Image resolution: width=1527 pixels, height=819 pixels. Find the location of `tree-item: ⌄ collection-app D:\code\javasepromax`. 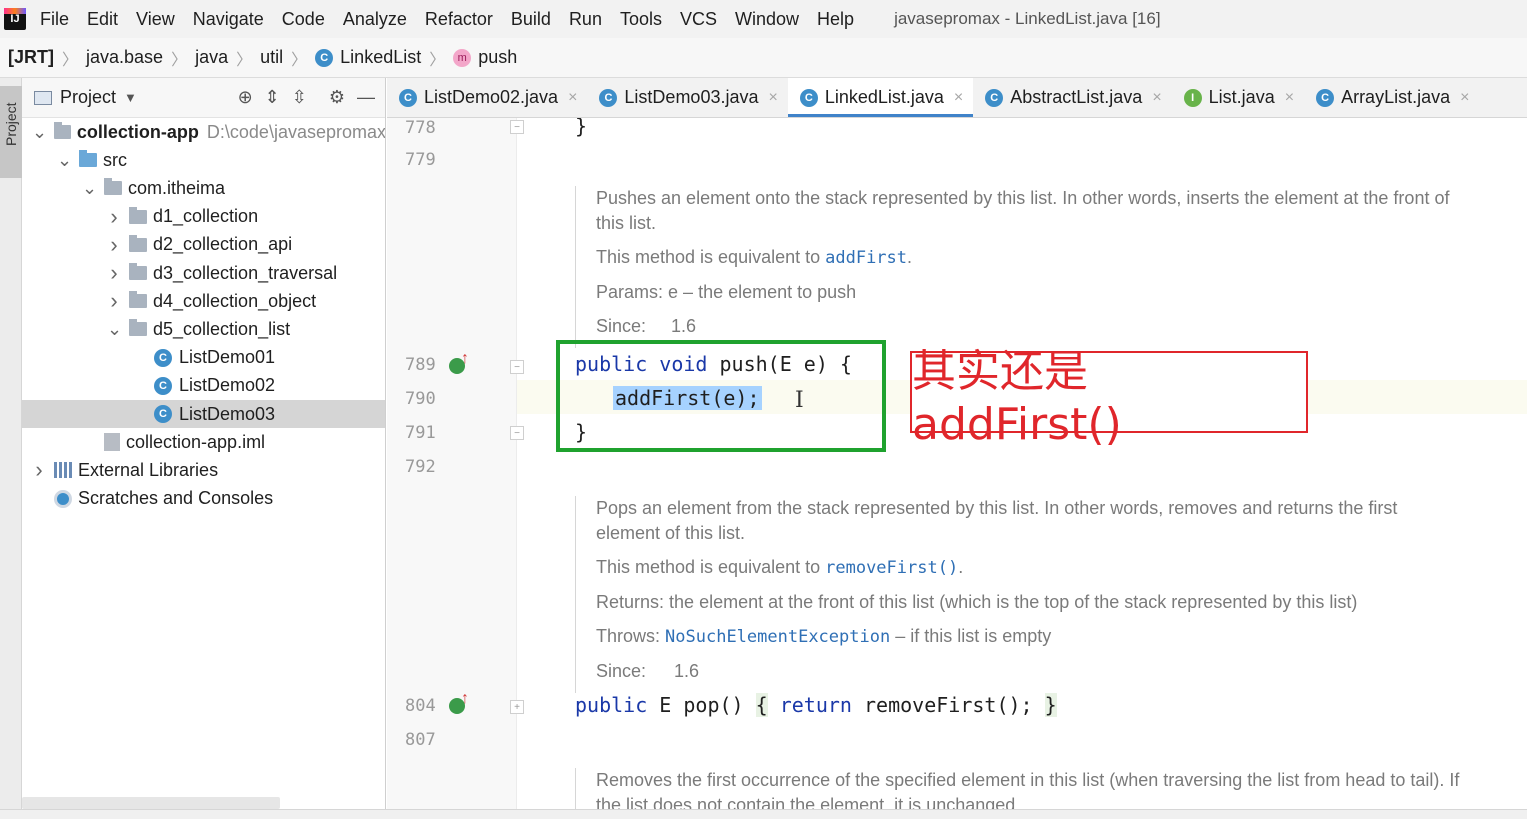

tree-item: ⌄ collection-app D:\code\javasepromax is located at coordinates (203, 132).